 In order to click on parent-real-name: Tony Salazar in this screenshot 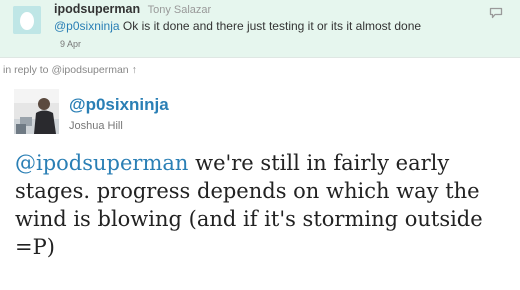, I will do `click(179, 10)`.